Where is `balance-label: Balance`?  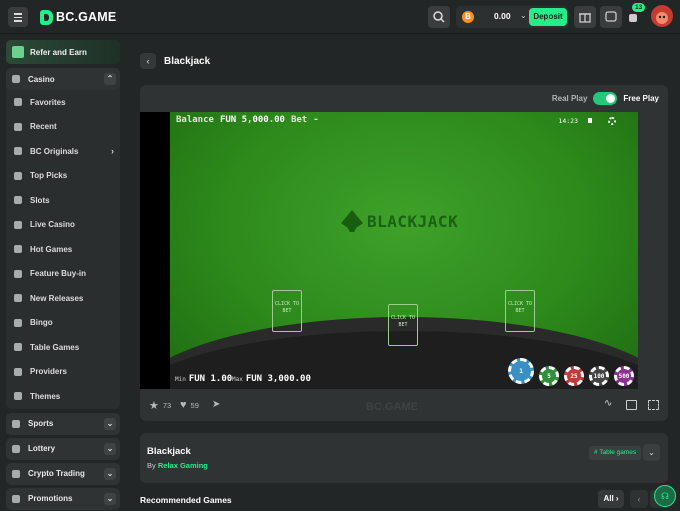 balance-label: Balance is located at coordinates (195, 120).